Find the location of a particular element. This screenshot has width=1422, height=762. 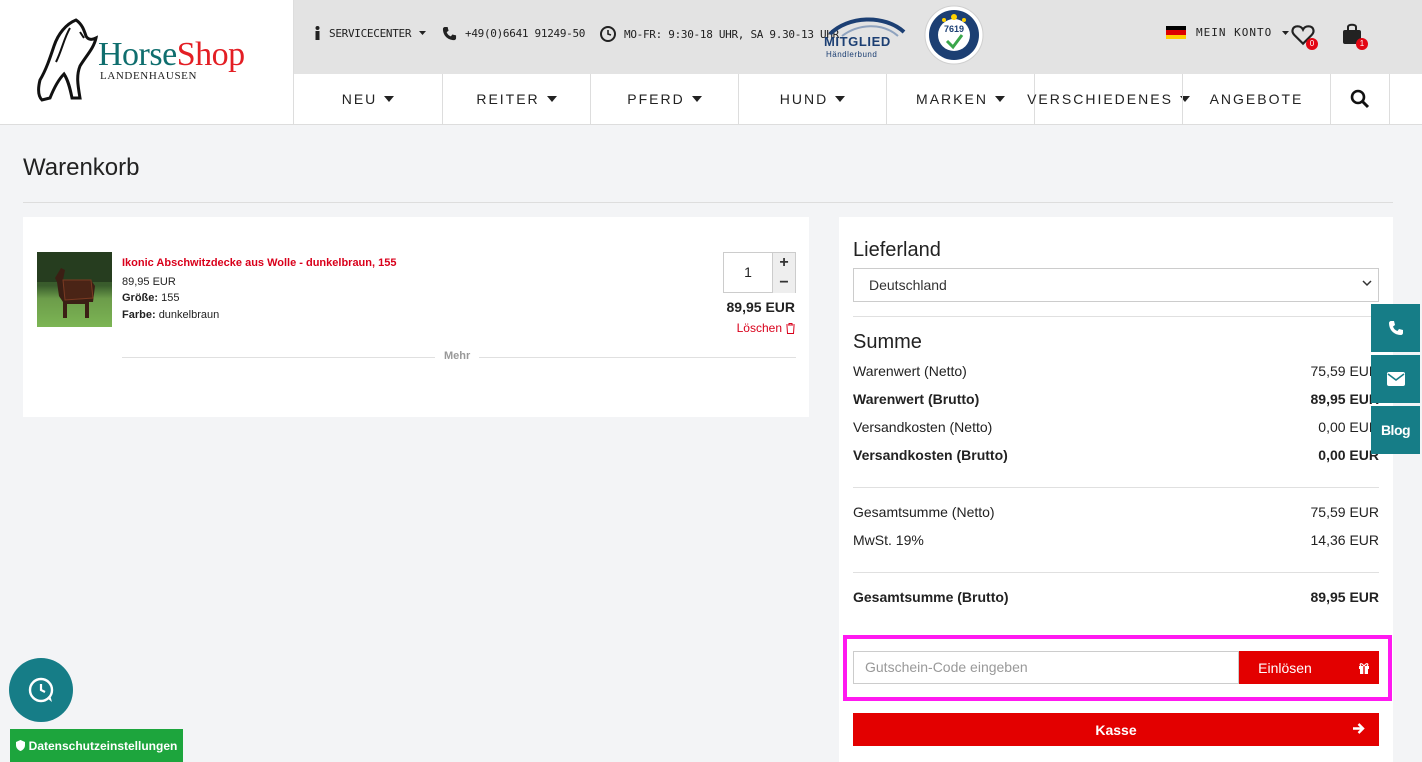

item-total-price: 89,95 EUR is located at coordinates (760, 307).